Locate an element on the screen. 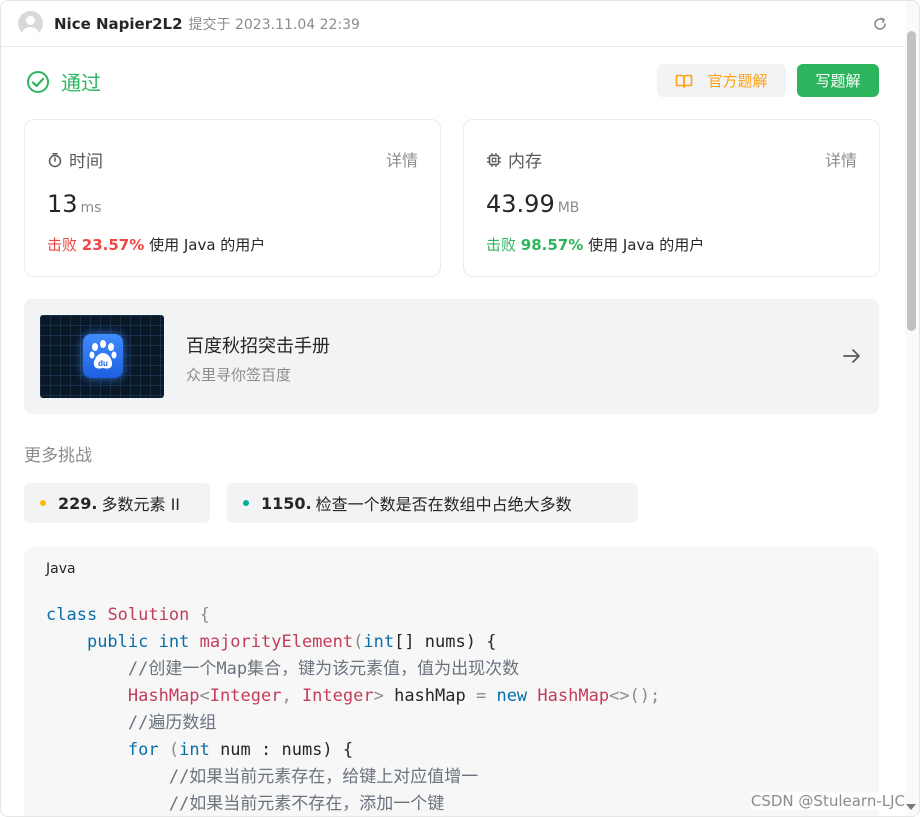  challenge-chip: 1150. 检查一个数是否在数组中占绝大多数 is located at coordinates (432, 503).